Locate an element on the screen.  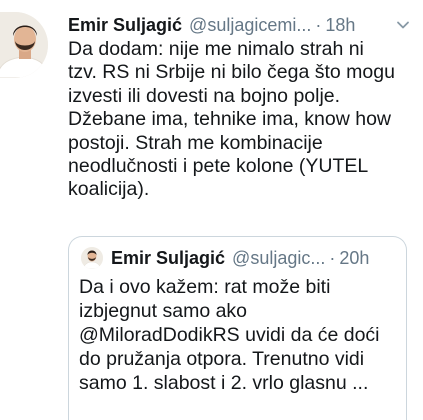
quoted-header: Emir Suljagić @suljagic... · 20h is located at coordinates (254, 258).